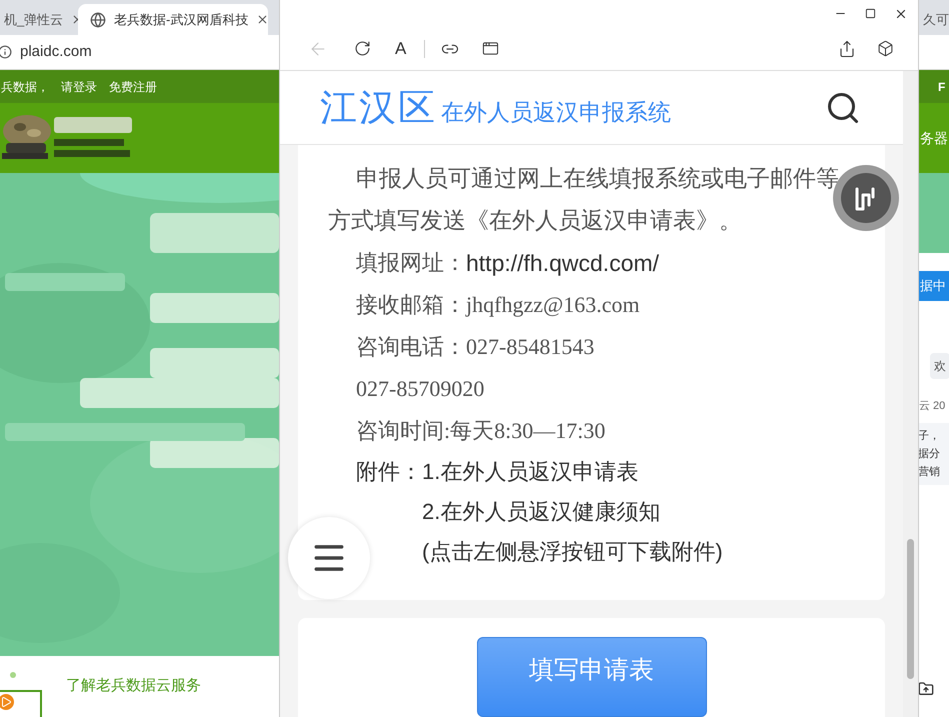  Describe the element at coordinates (530, 472) in the screenshot. I see `attachment-link: 1.在外人员返汉申请表` at that location.